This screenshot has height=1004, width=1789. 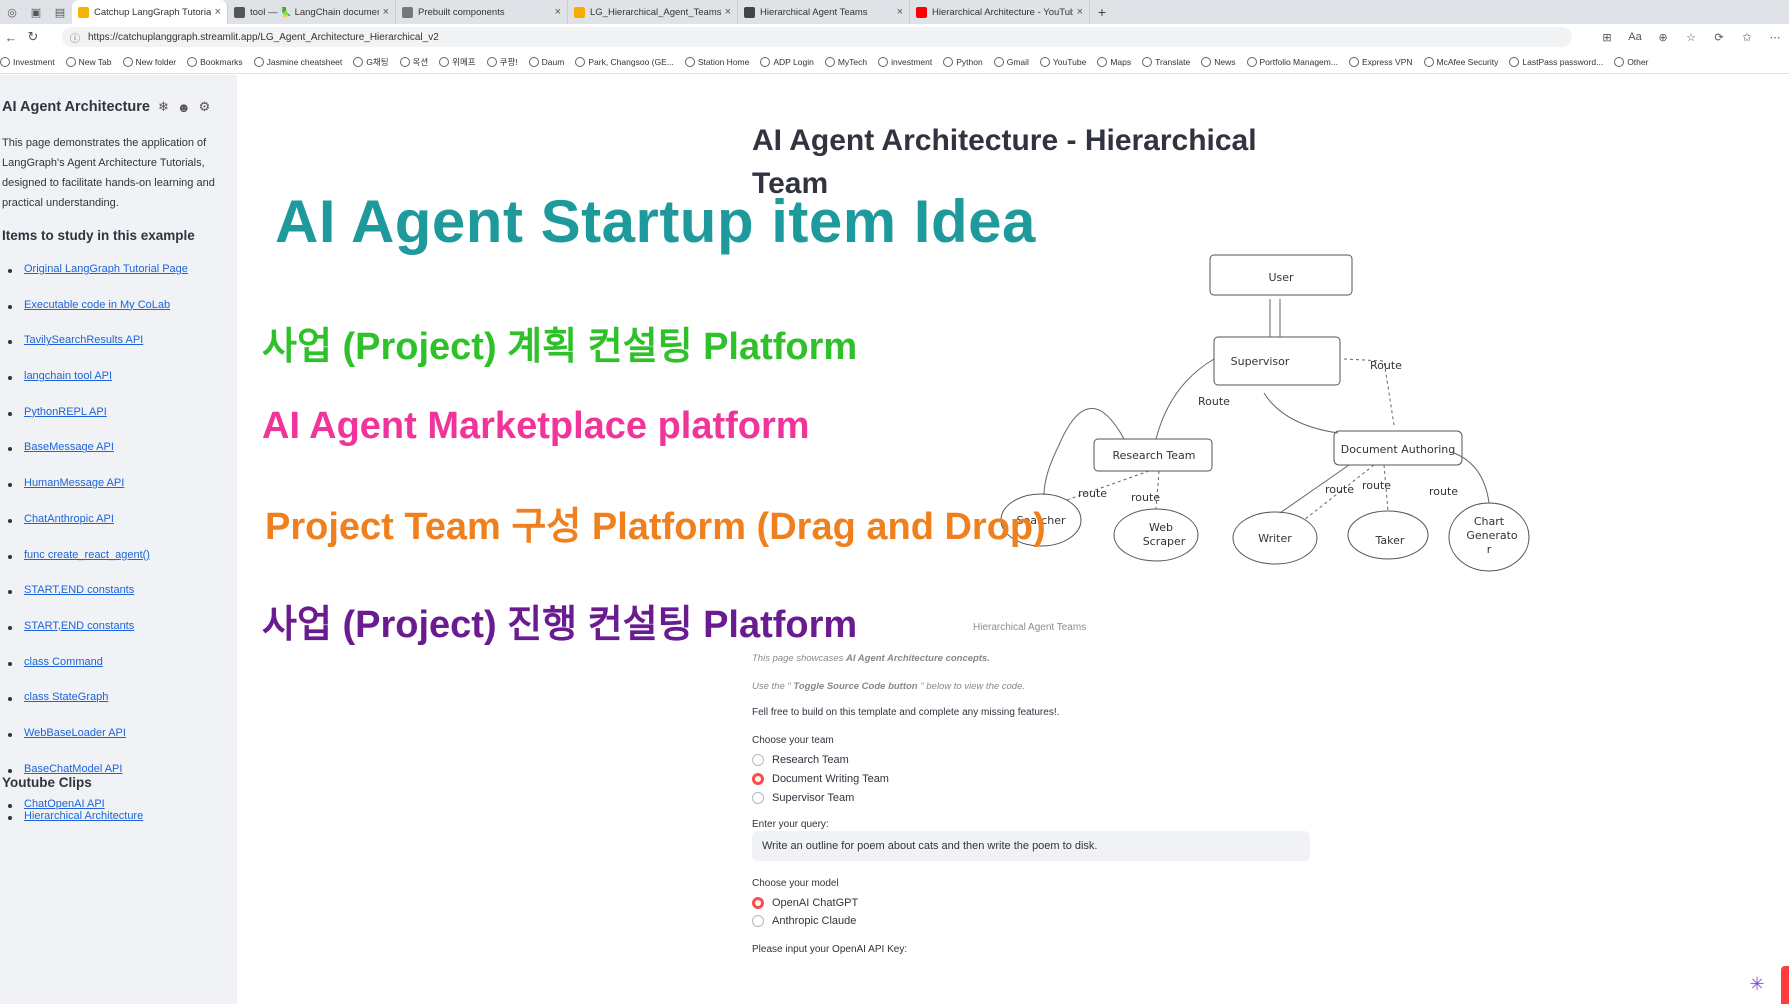 I want to click on sidebar-item-link: Original LangGraph Tutorial Page, so click(x=106, y=269).